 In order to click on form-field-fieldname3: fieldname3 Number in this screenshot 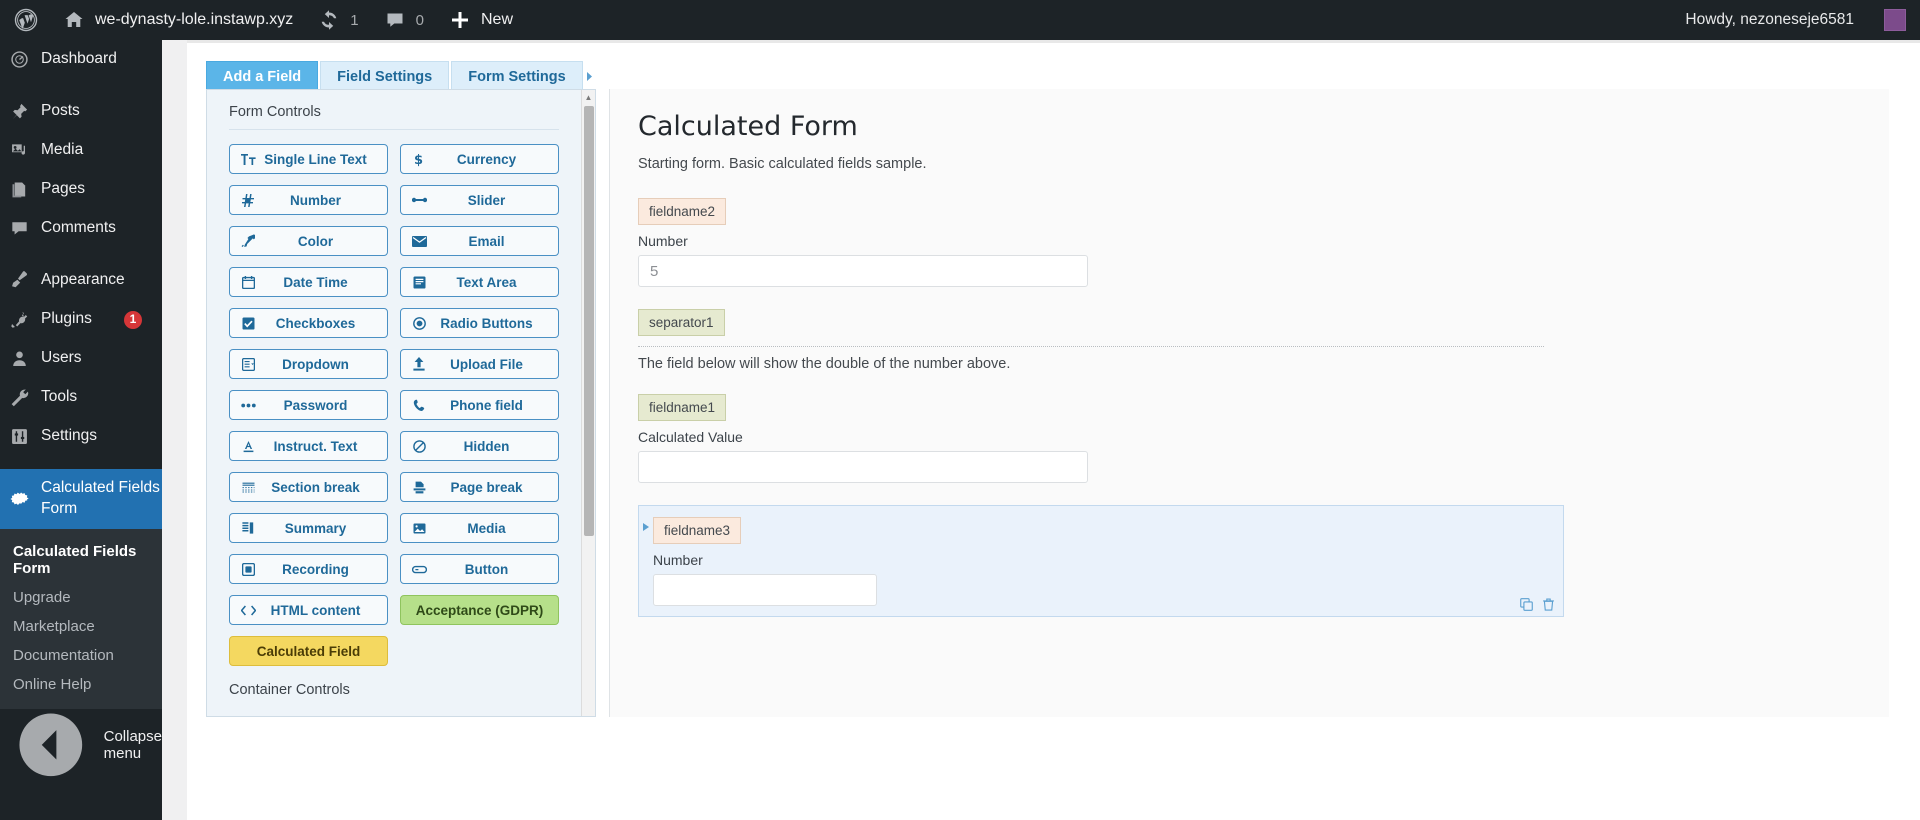, I will do `click(1101, 561)`.